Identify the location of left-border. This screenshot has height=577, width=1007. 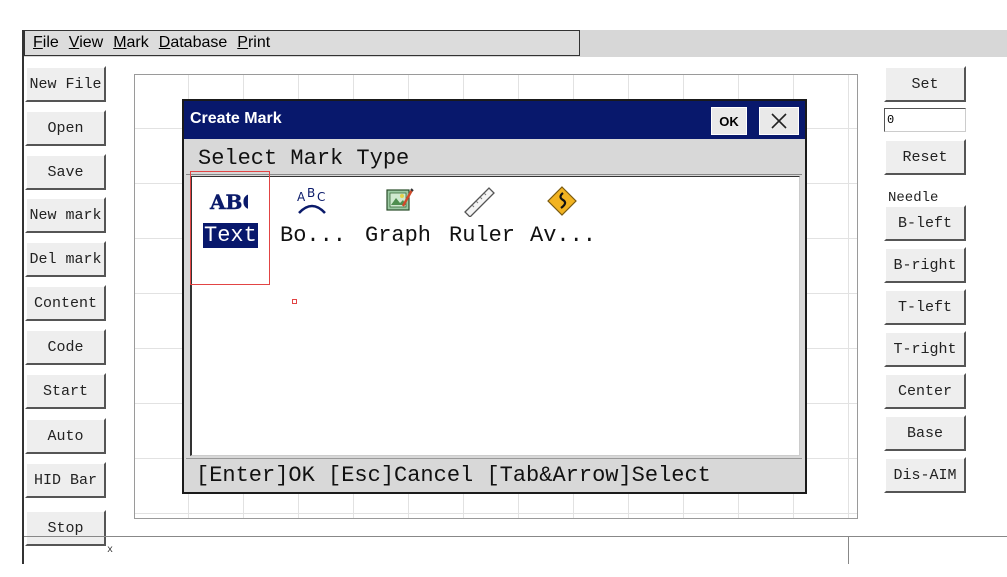
(23, 297).